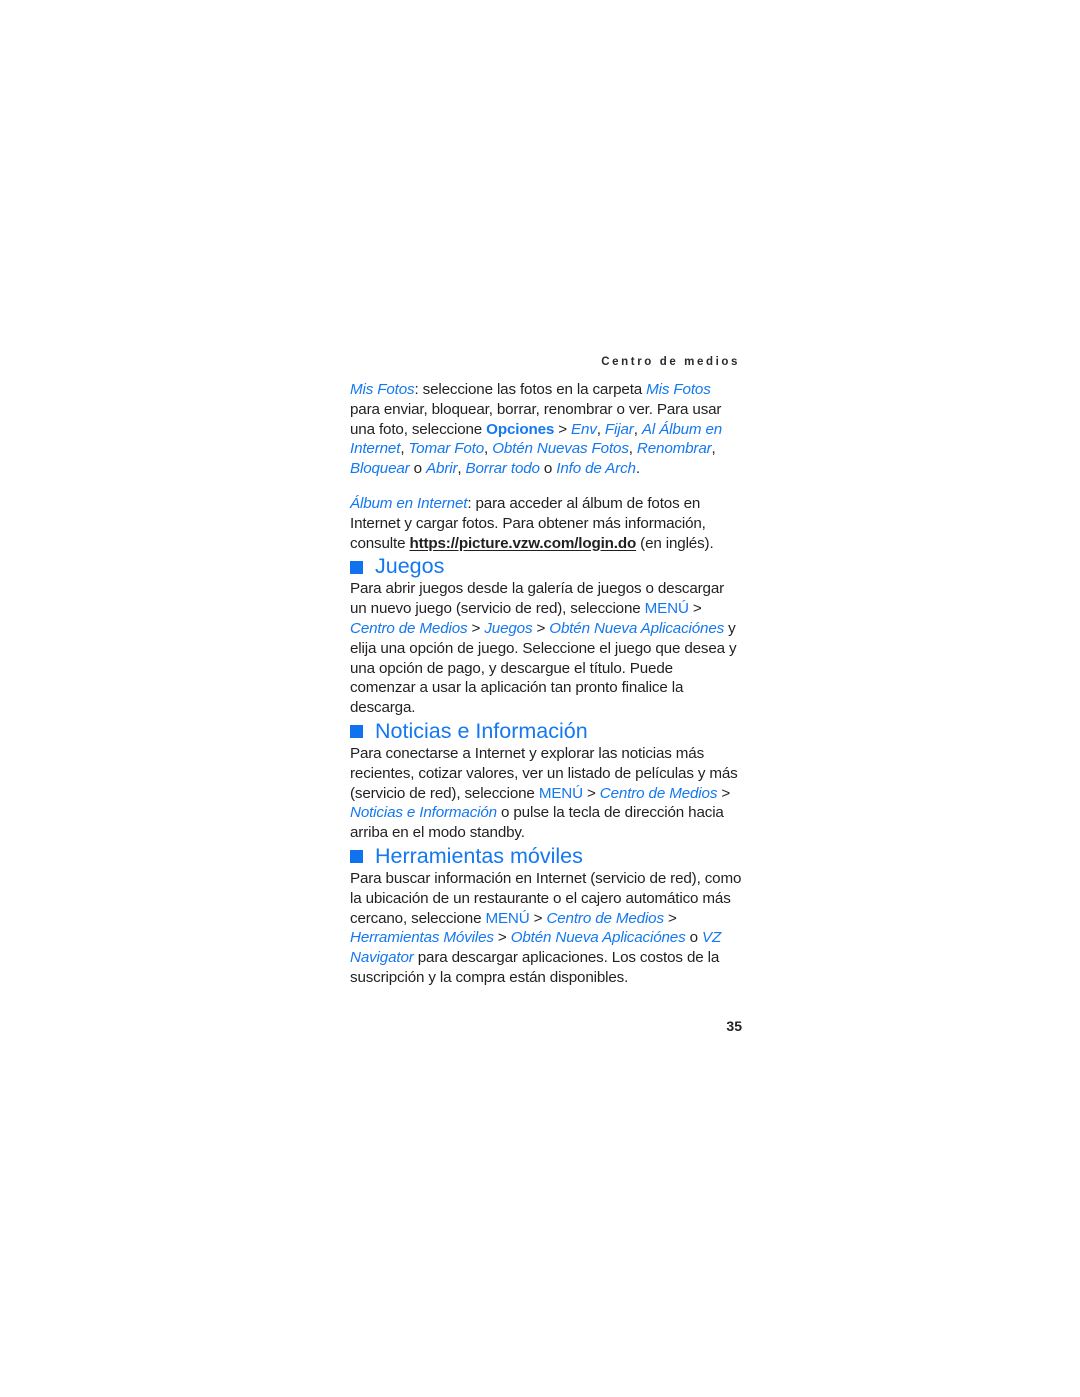 The height and width of the screenshot is (1397, 1080). What do you see at coordinates (520, 429) in the screenshot?
I see `menu-opciones: Opciones` at bounding box center [520, 429].